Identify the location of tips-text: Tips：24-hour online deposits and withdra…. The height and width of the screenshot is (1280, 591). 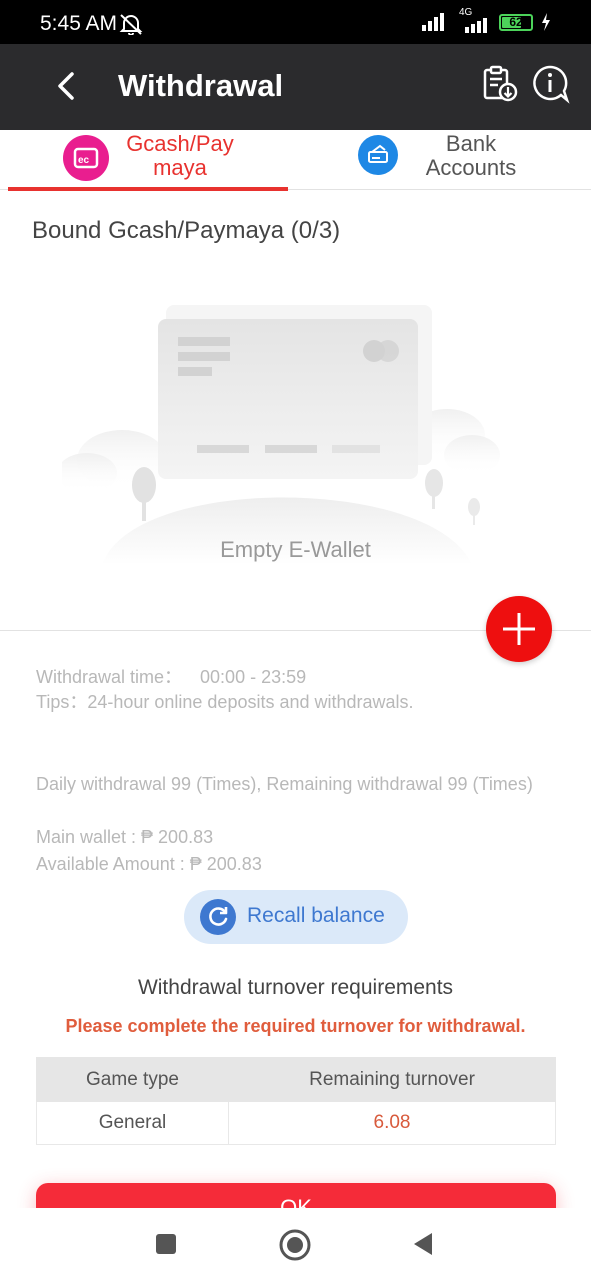
(225, 702).